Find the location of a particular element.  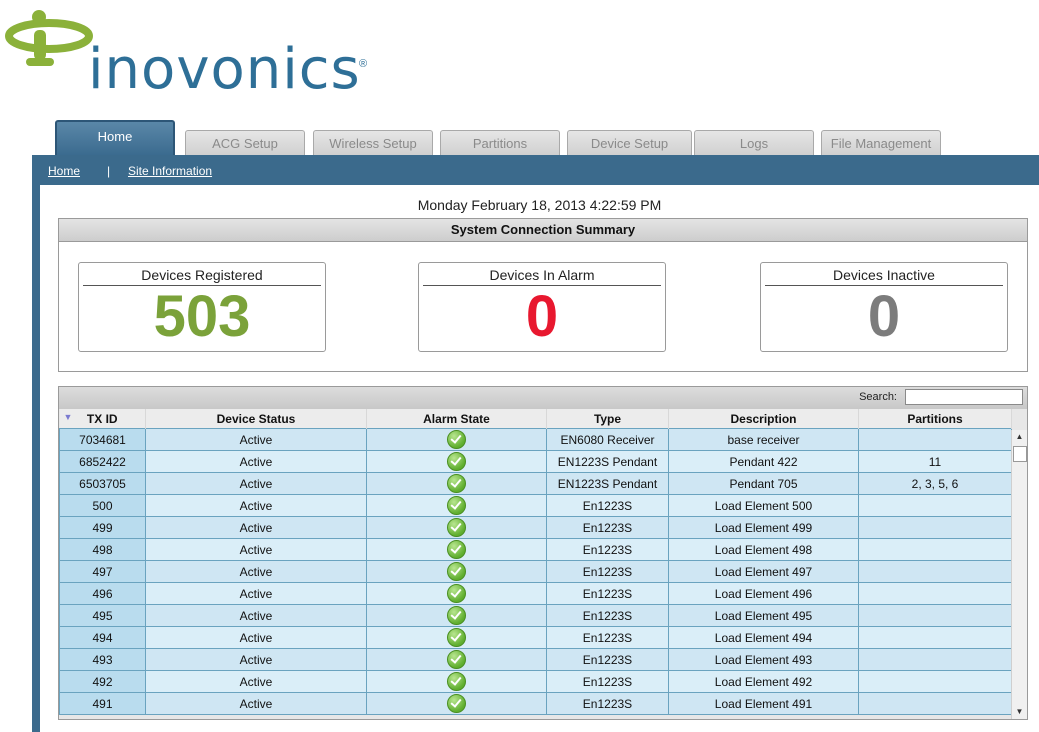

tab-wireless-setup: Wireless Setup is located at coordinates (373, 143).